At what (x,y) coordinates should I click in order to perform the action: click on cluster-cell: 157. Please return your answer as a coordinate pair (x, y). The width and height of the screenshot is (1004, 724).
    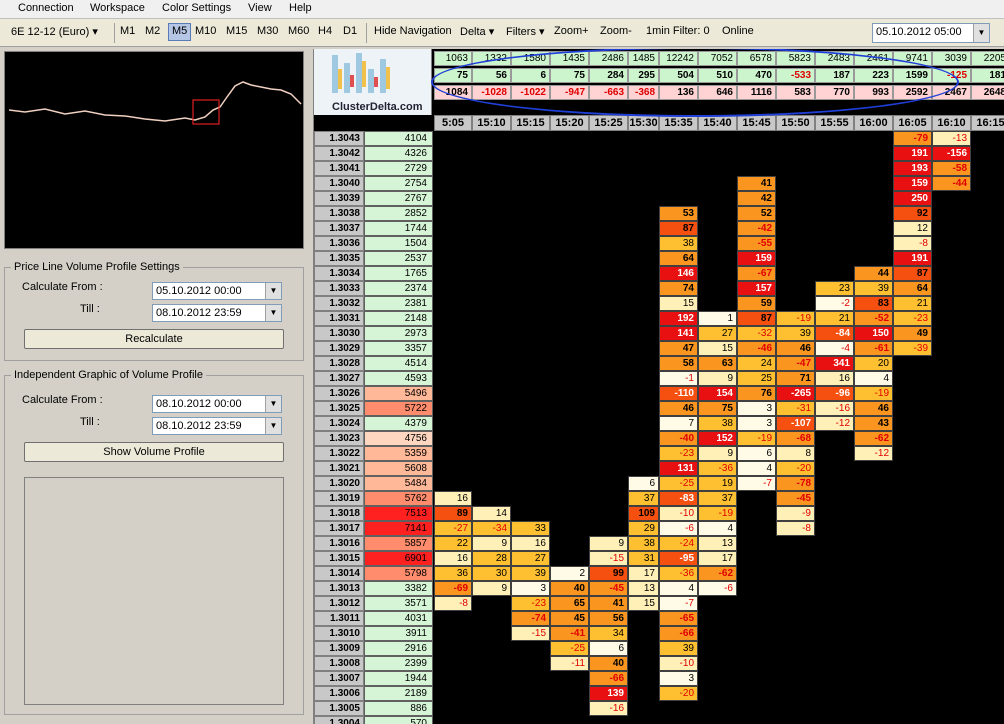
    Looking at the image, I should click on (756, 288).